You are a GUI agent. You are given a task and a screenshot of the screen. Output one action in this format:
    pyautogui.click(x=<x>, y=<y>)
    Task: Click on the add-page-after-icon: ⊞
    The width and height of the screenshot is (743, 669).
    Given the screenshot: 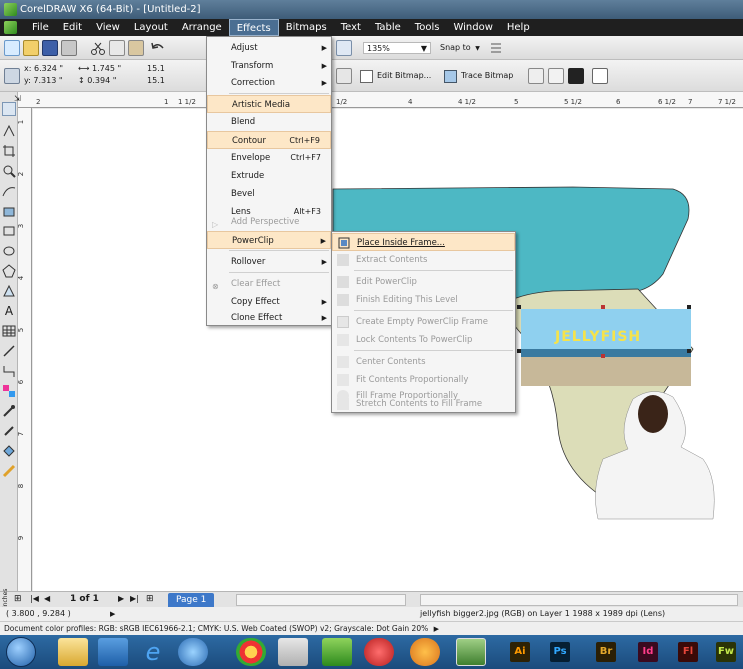 What is the action you would take?
    pyautogui.click(x=150, y=599)
    